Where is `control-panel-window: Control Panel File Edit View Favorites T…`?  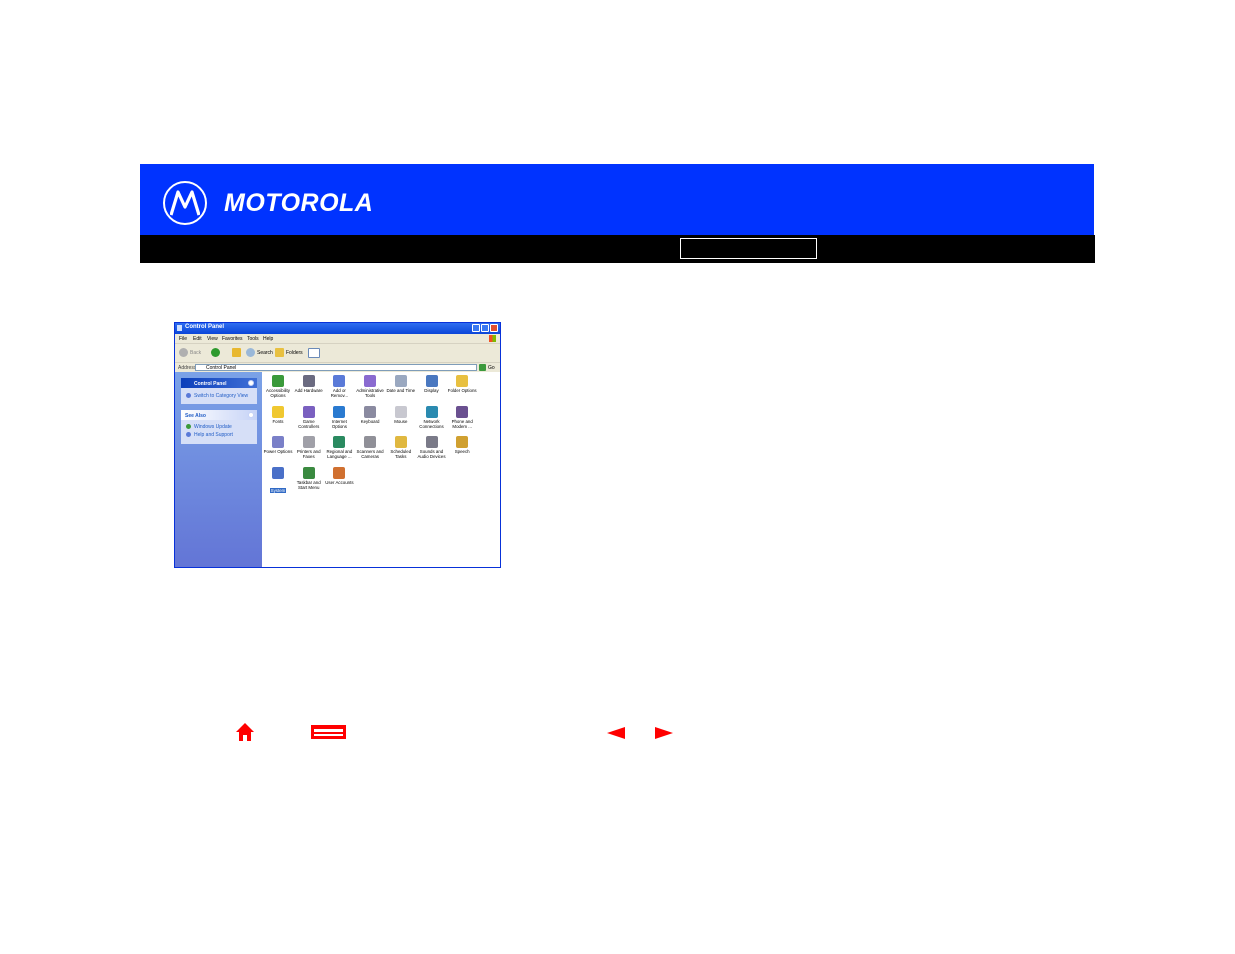 control-panel-window: Control Panel File Edit View Favorites T… is located at coordinates (337, 445).